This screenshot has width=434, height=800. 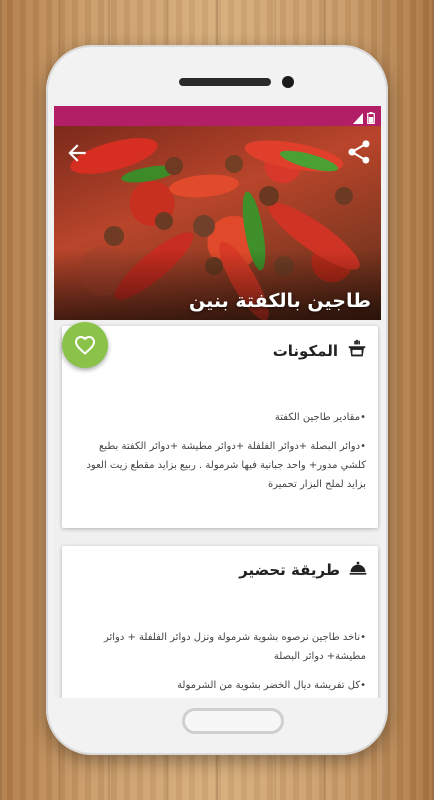 I want to click on recipe-title: طاجين بالكفتة بنين, so click(x=280, y=301).